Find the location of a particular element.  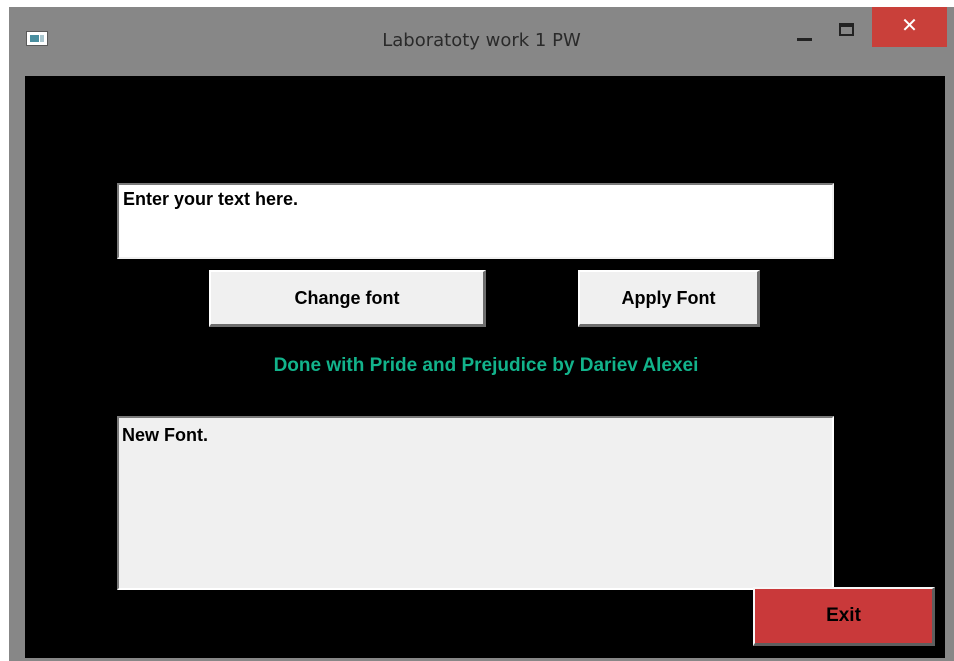

change-font-button: Change font is located at coordinates (347, 298).